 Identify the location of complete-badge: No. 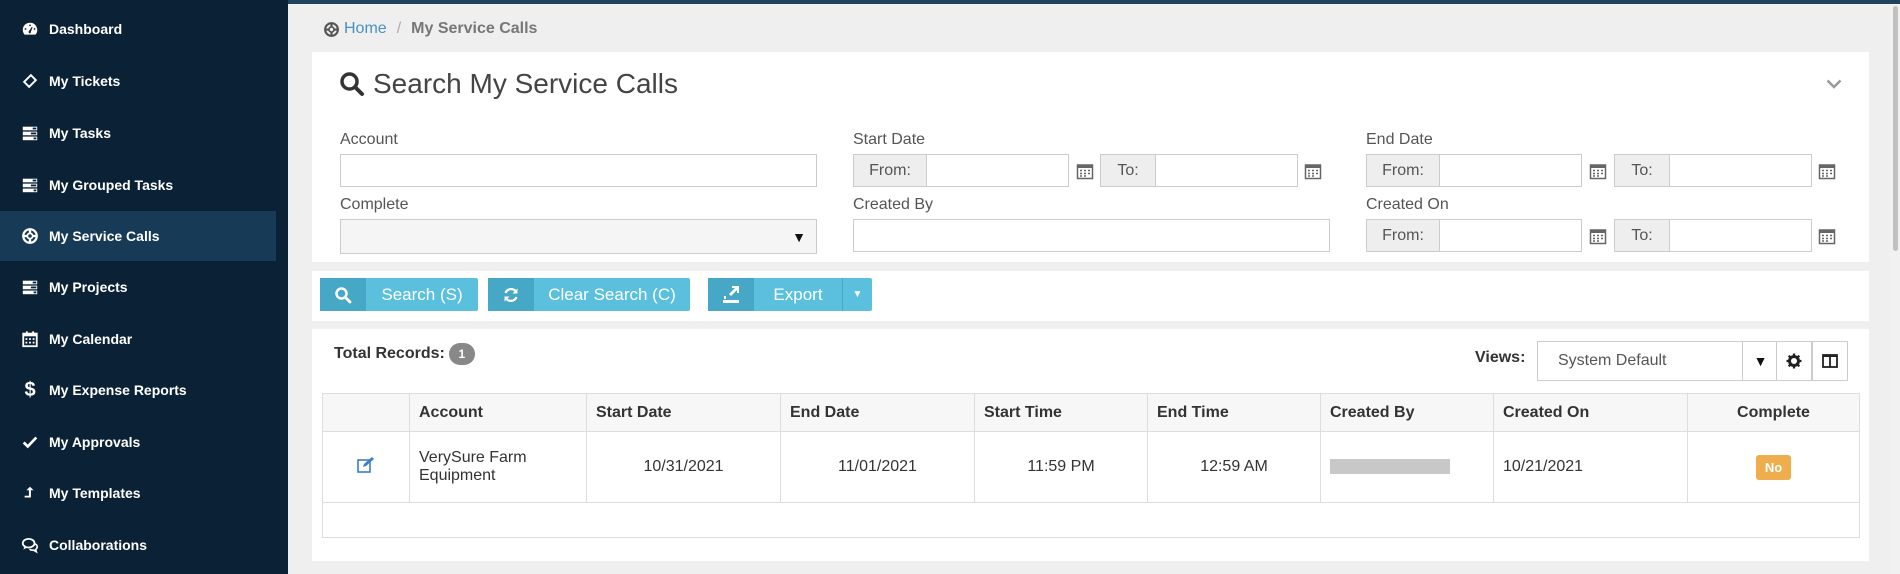
(1773, 467).